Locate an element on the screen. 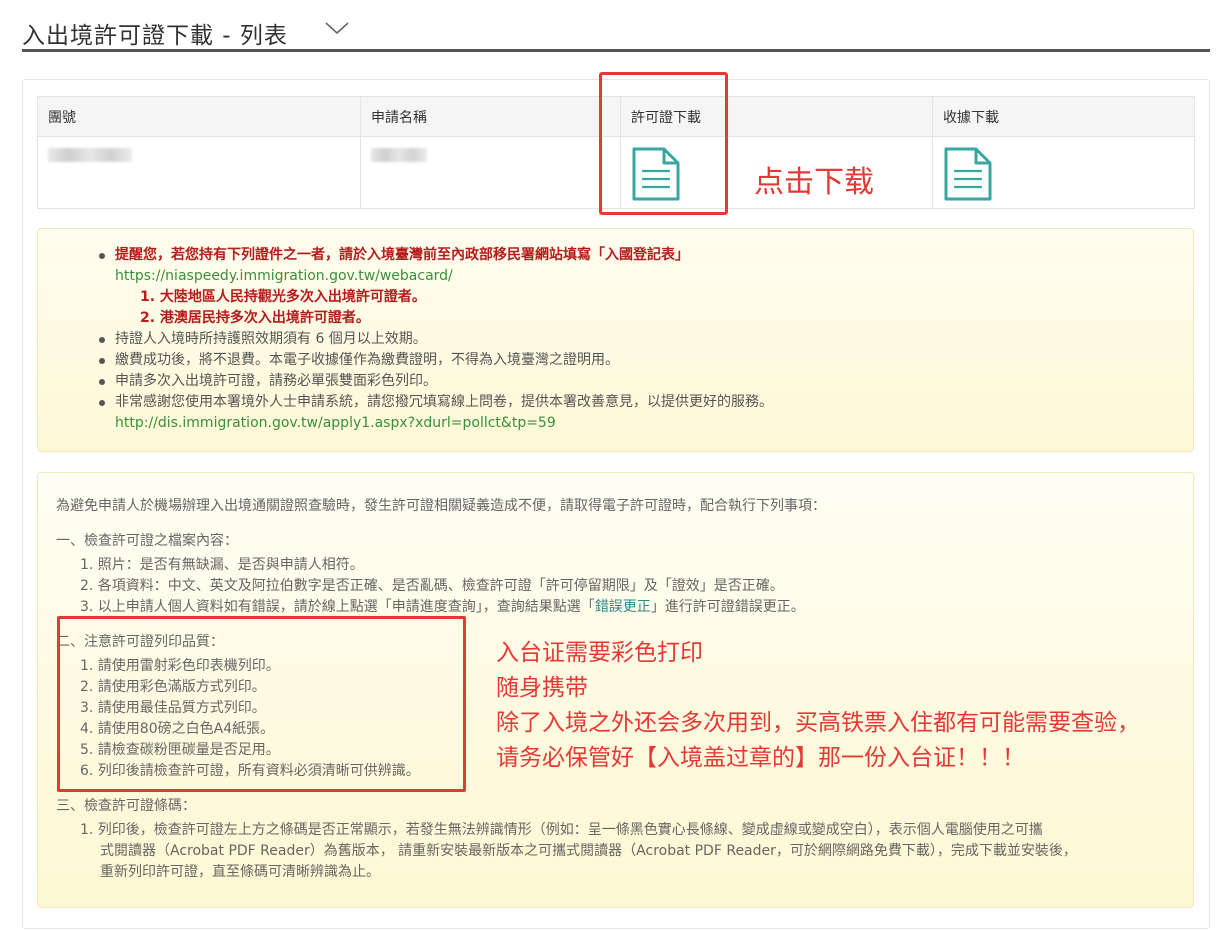 The width and height of the screenshot is (1224, 931). notice-text: 持證人入境時所持護照效期須有 6 個月以上效期。 is located at coordinates (271, 339).